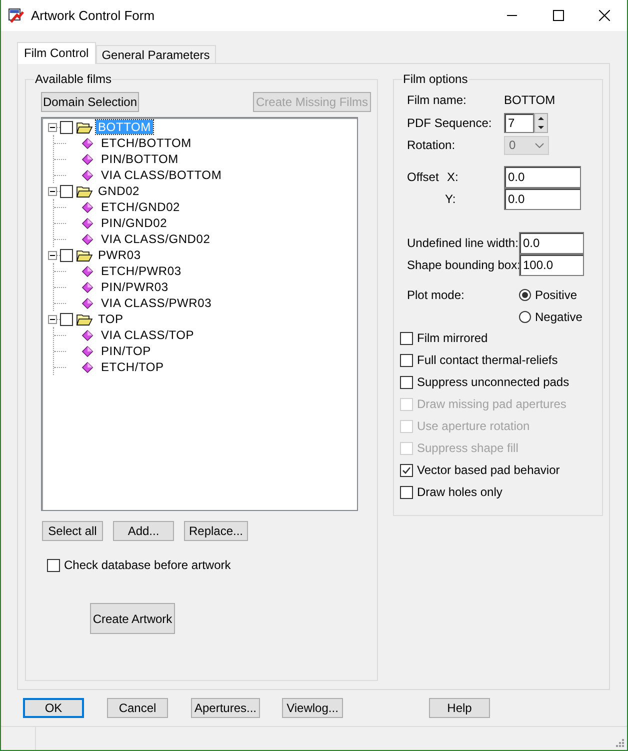 The width and height of the screenshot is (628, 751). What do you see at coordinates (140, 207) in the screenshot?
I see `tree-item: ETCH/GND02` at bounding box center [140, 207].